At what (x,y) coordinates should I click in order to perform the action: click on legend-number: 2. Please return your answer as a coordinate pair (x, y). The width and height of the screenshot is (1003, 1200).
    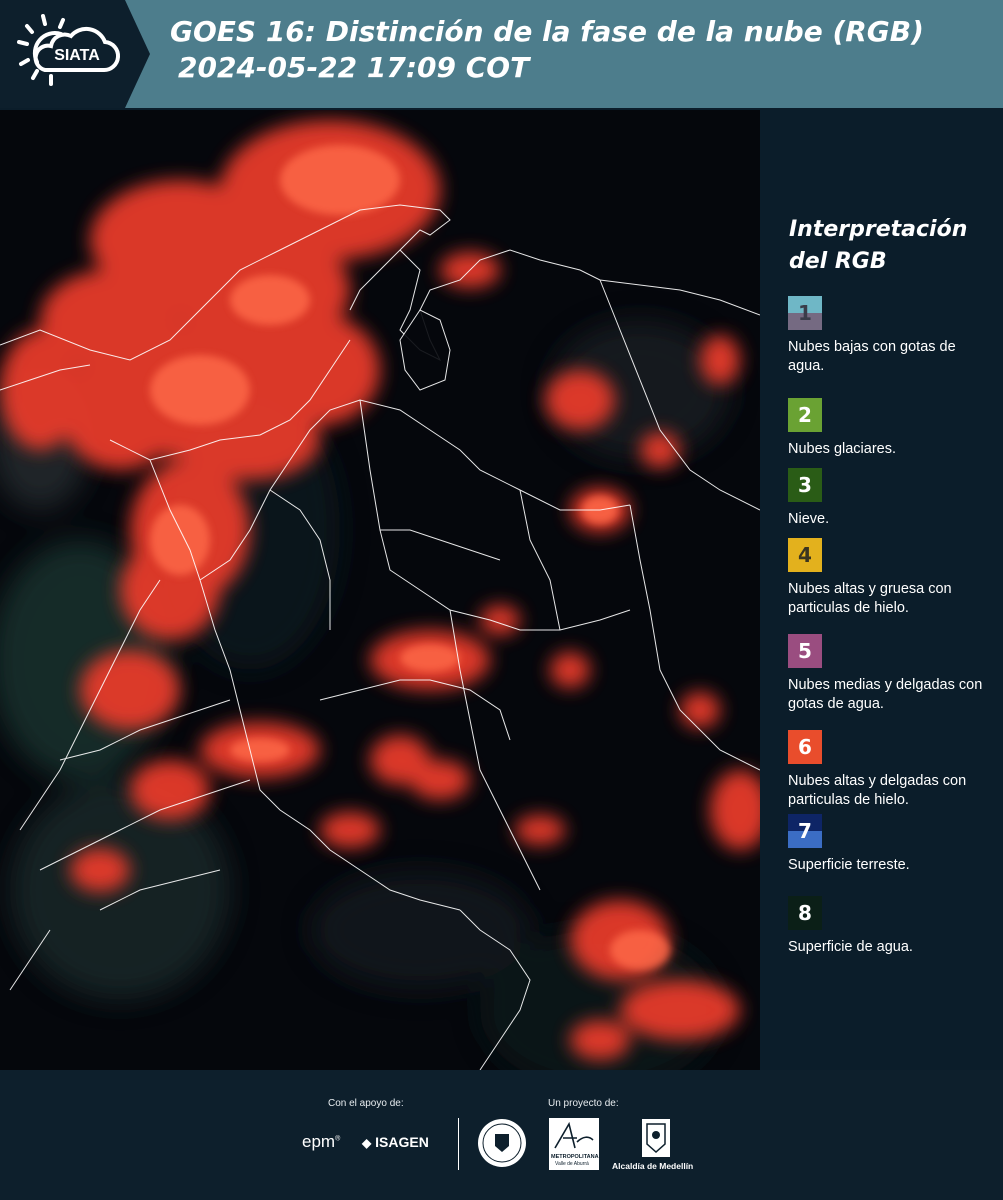
    Looking at the image, I should click on (805, 415).